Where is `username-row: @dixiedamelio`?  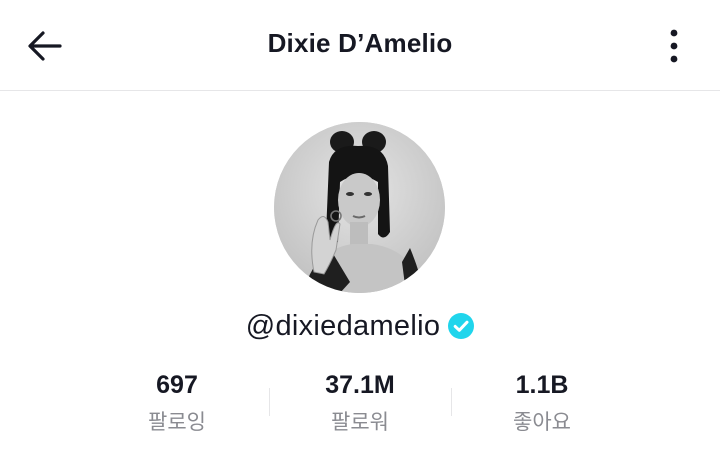
username-row: @dixiedamelio is located at coordinates (360, 326).